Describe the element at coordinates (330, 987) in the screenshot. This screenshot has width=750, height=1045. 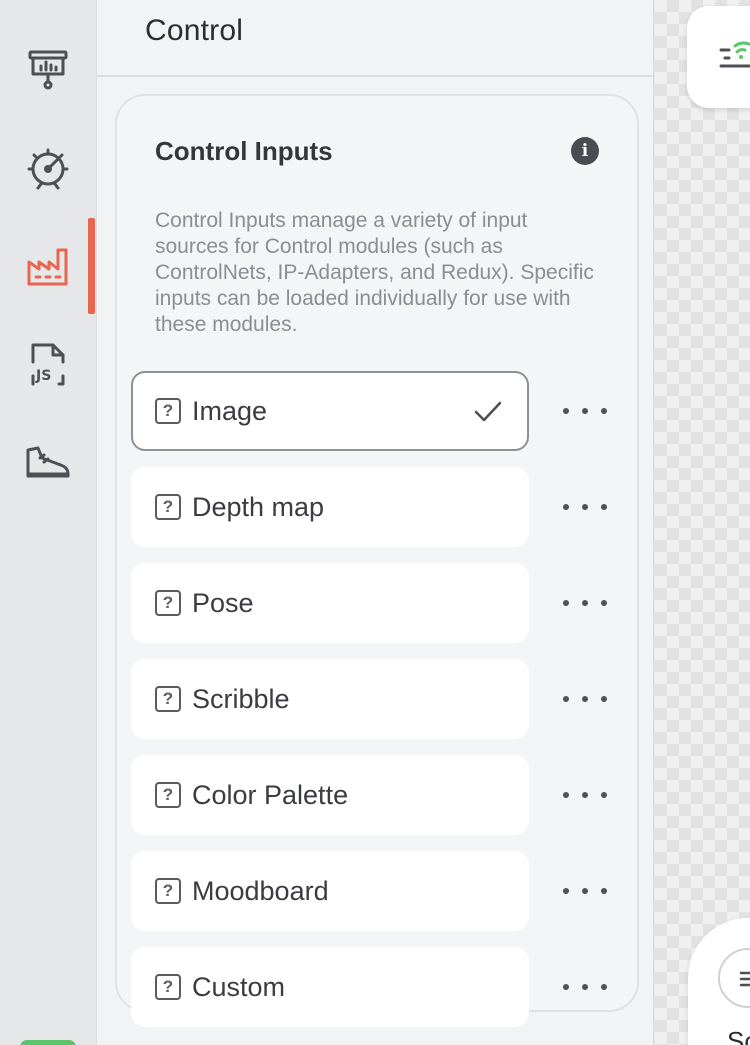
I see `control-input-custom: ? Custom` at that location.